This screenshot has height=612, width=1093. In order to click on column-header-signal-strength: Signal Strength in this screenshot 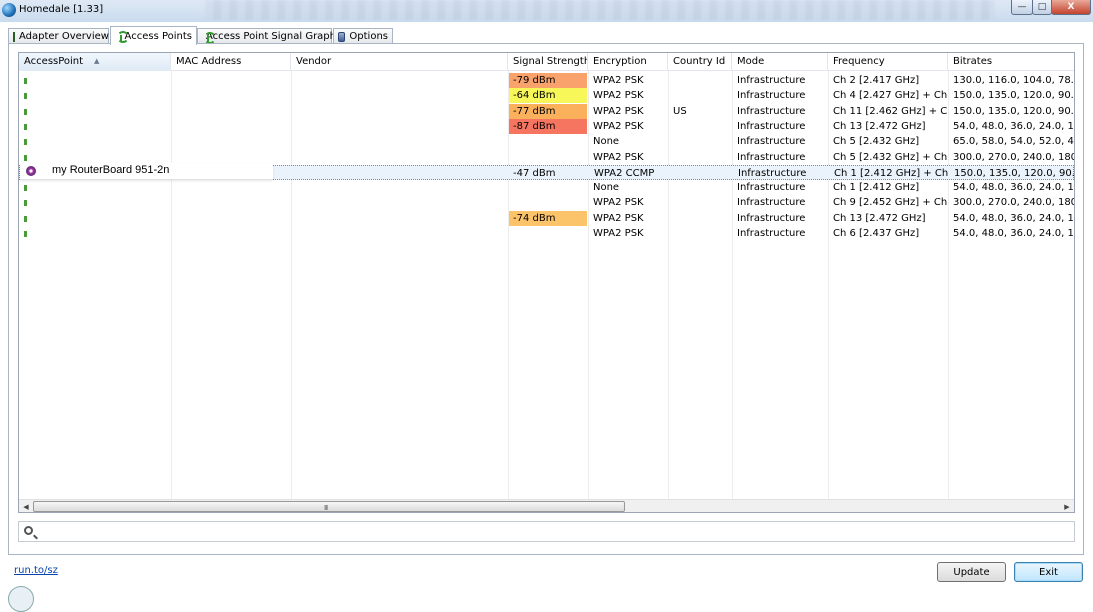, I will do `click(548, 62)`.